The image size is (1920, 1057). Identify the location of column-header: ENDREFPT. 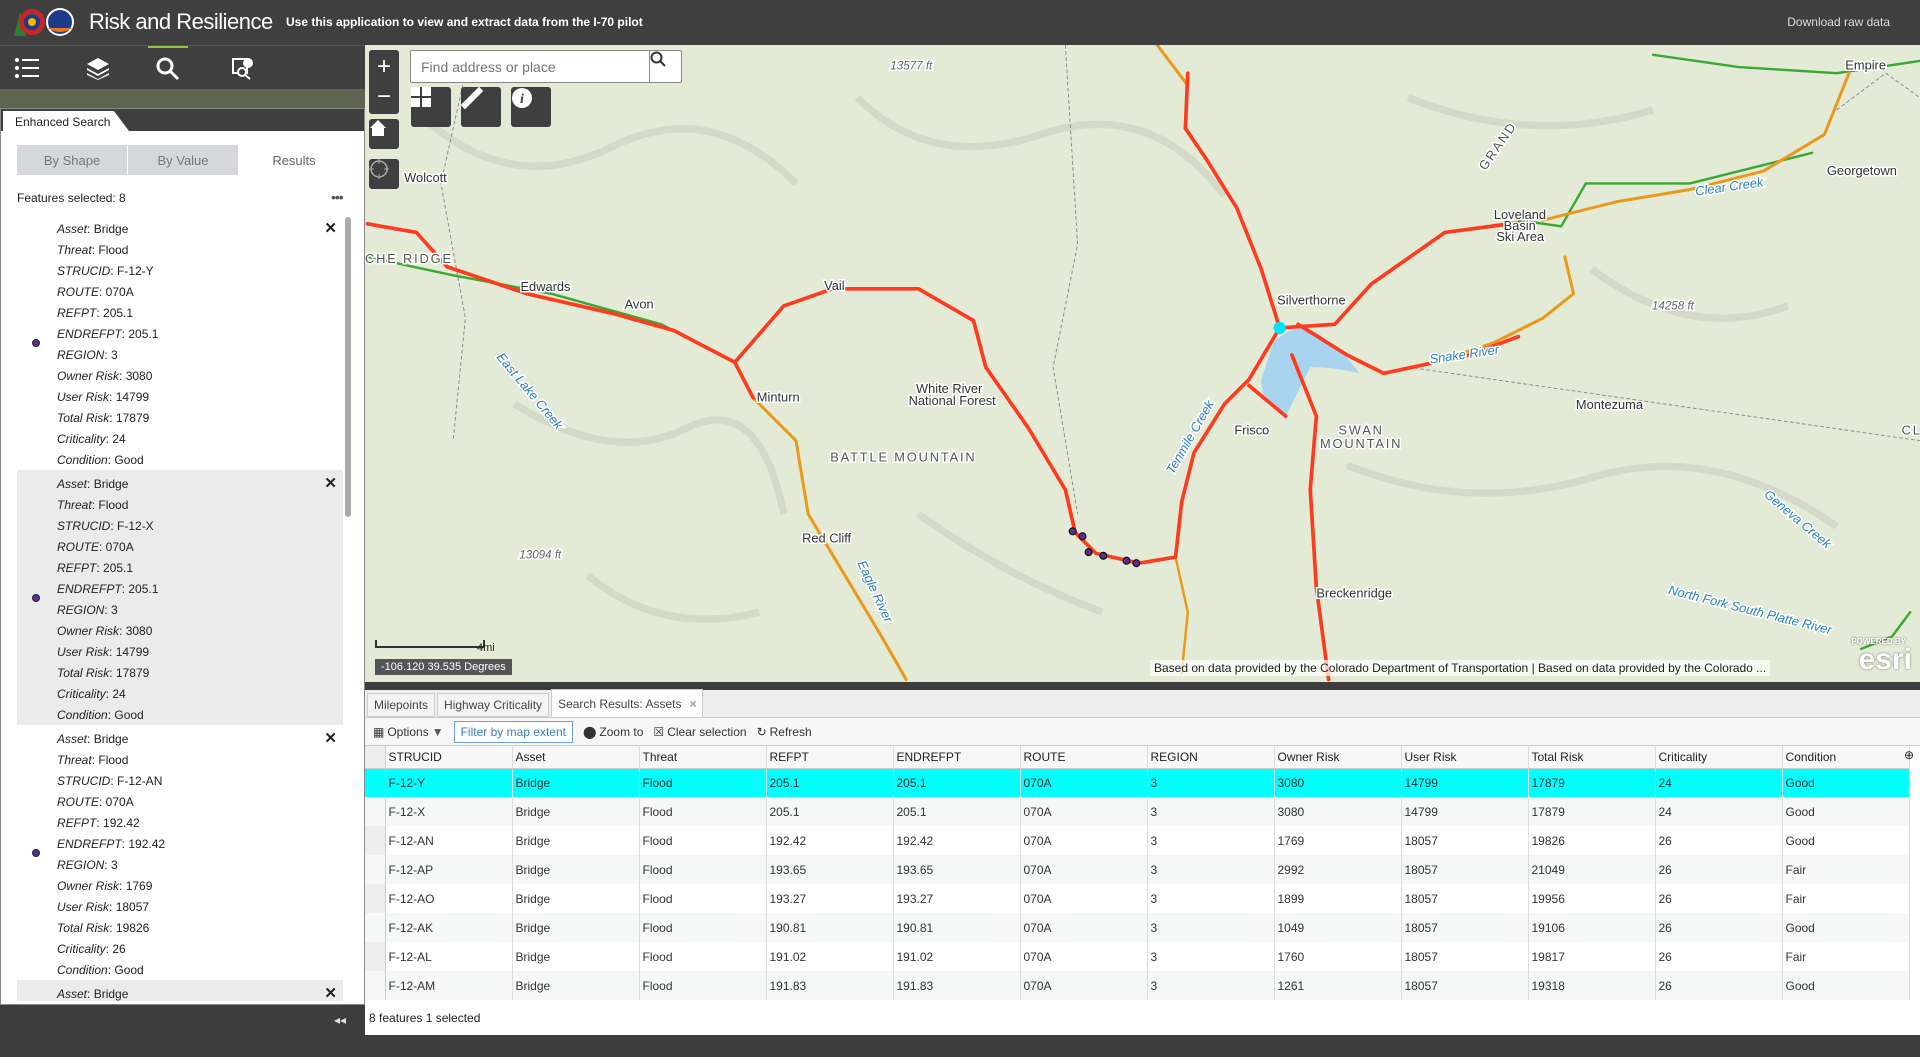
(957, 757).